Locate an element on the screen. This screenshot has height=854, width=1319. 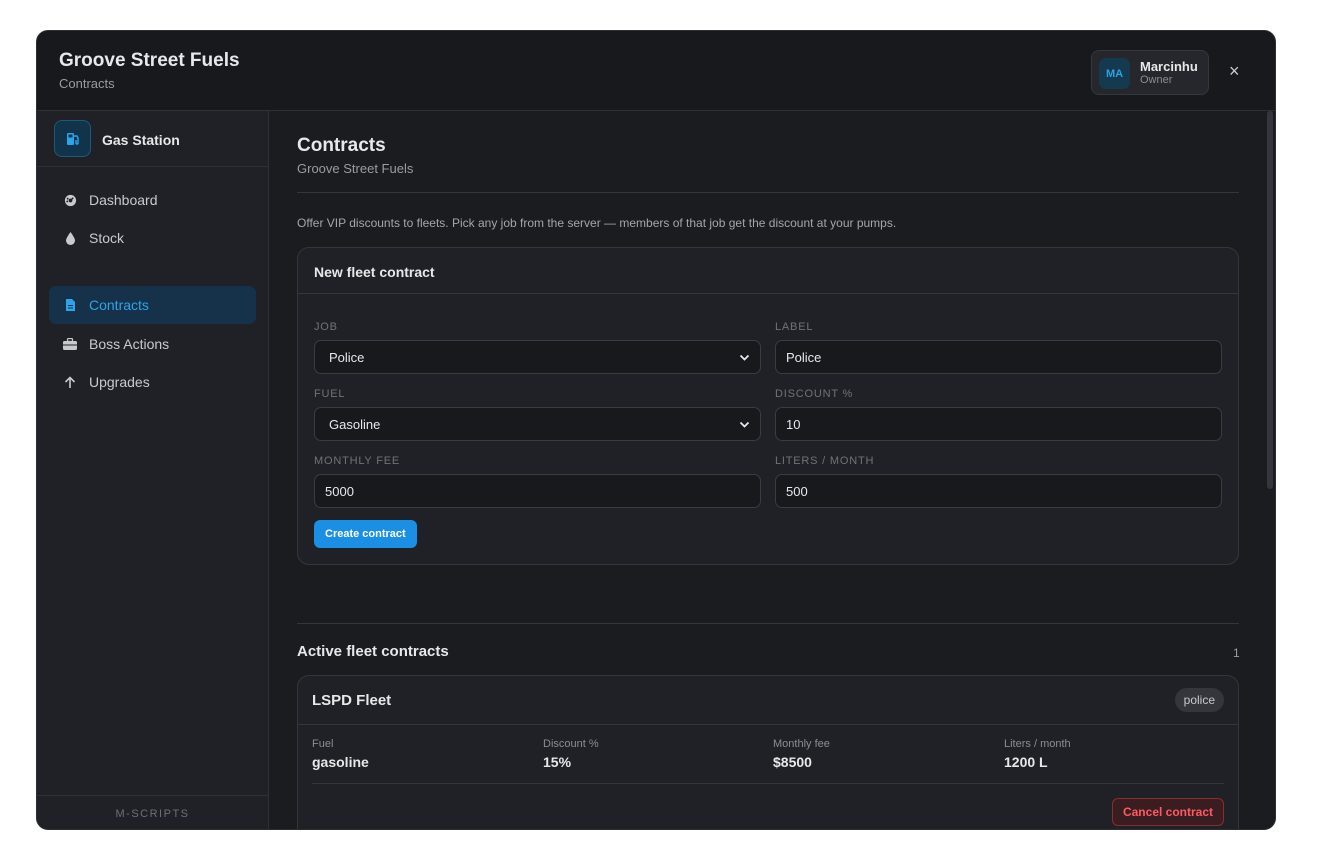
app-title: Groove Street Fuels is located at coordinates (149, 60).